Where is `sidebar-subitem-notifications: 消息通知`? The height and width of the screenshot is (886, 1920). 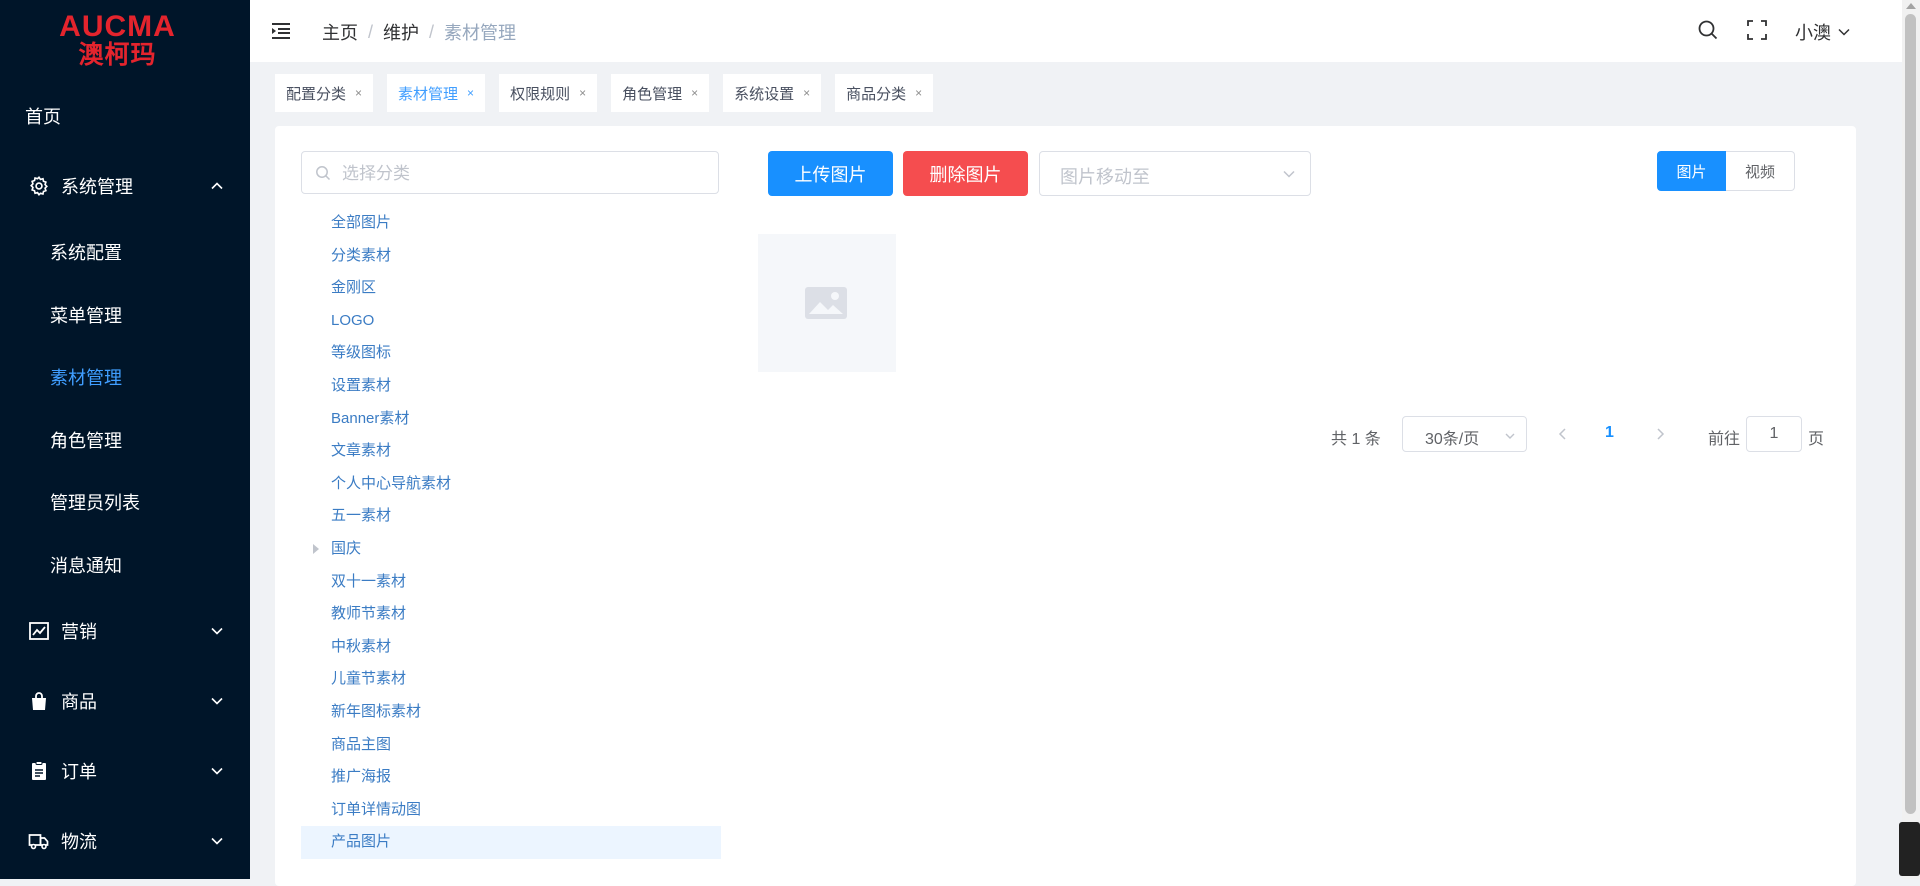 sidebar-subitem-notifications: 消息通知 is located at coordinates (125, 565).